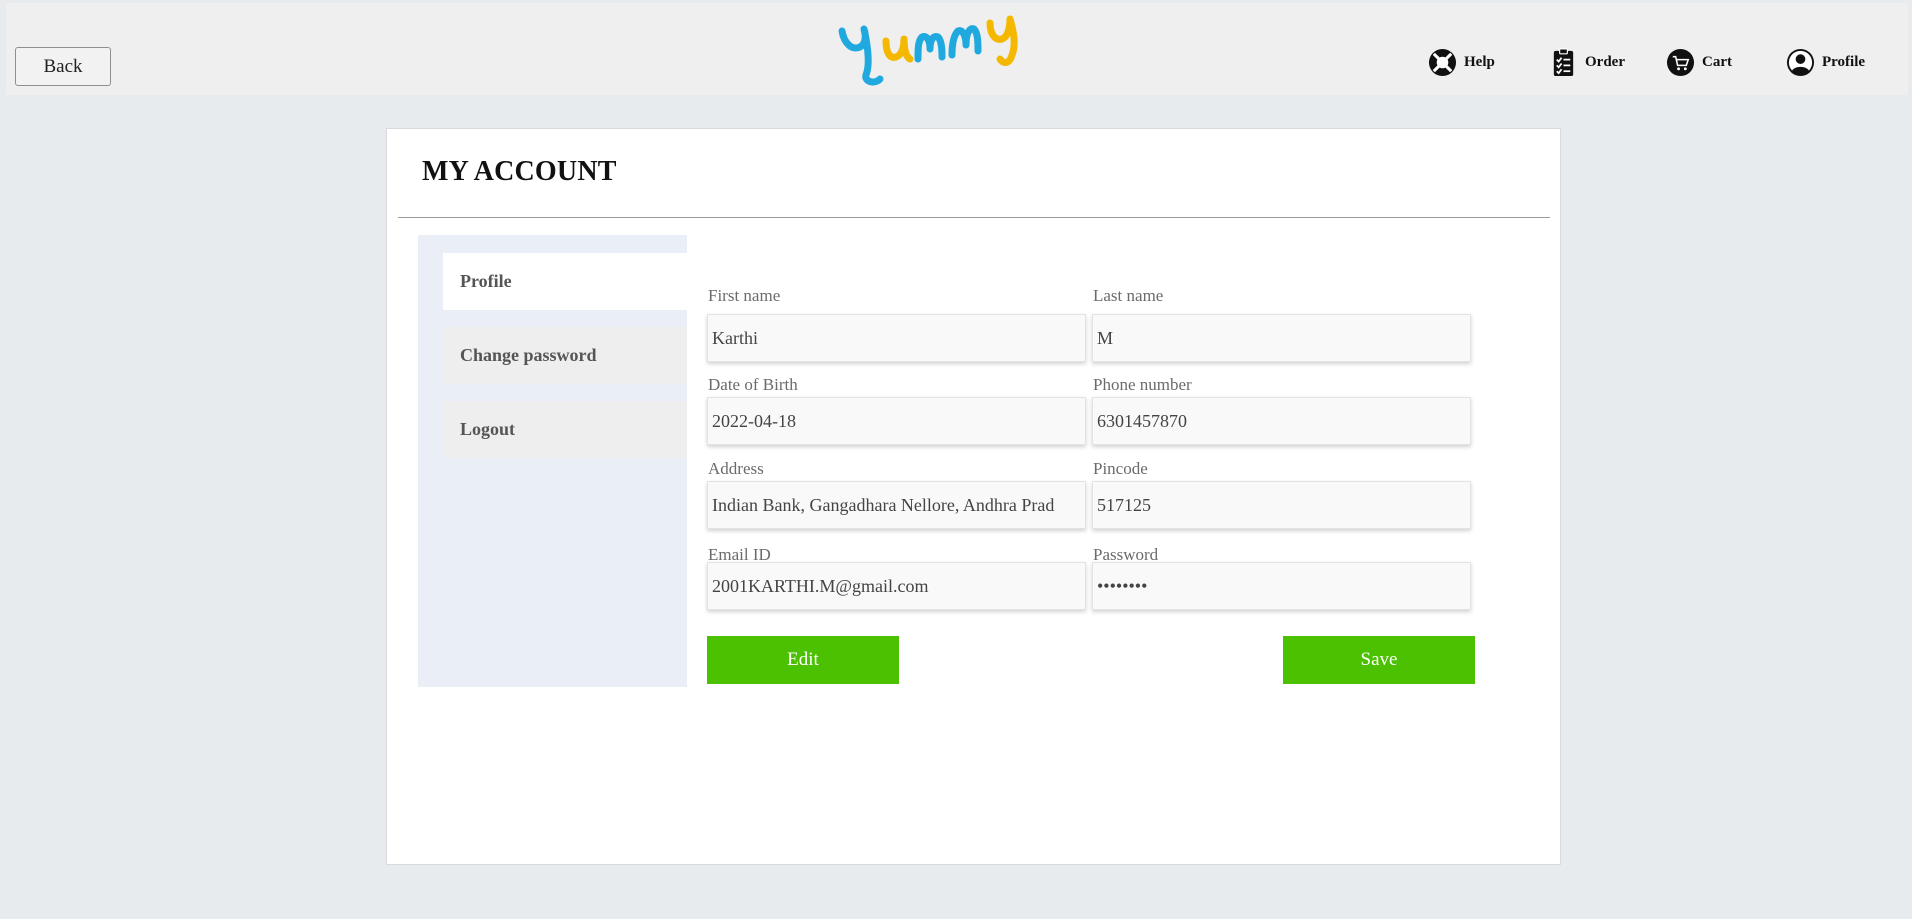 This screenshot has width=1912, height=919. I want to click on back-button: Back, so click(63, 66).